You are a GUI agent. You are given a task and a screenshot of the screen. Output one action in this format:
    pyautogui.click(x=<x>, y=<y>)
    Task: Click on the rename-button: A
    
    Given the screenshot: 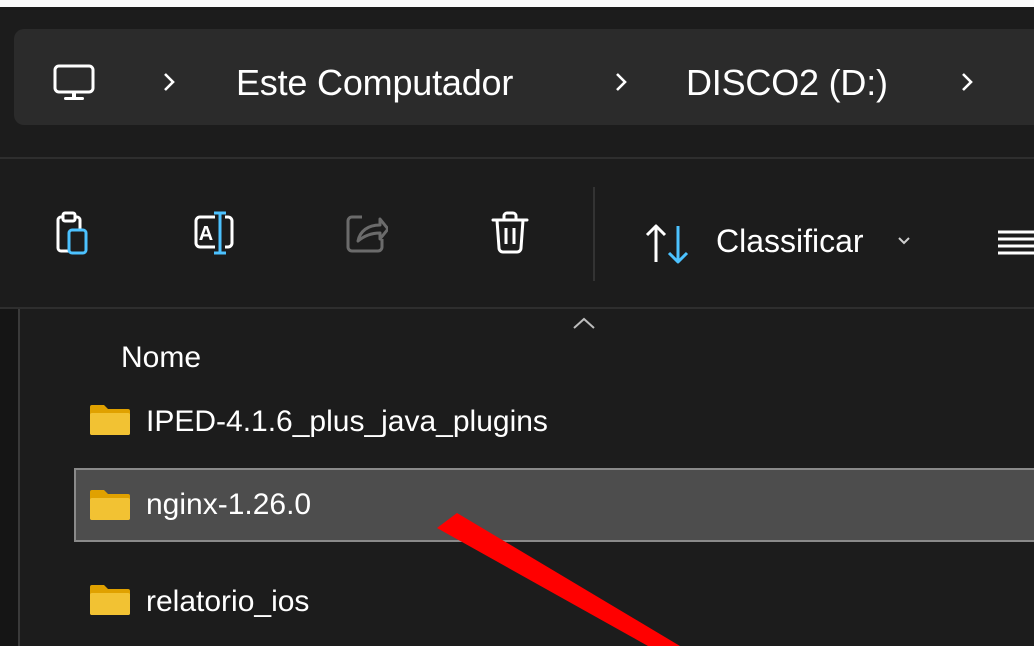 What is the action you would take?
    pyautogui.click(x=216, y=233)
    